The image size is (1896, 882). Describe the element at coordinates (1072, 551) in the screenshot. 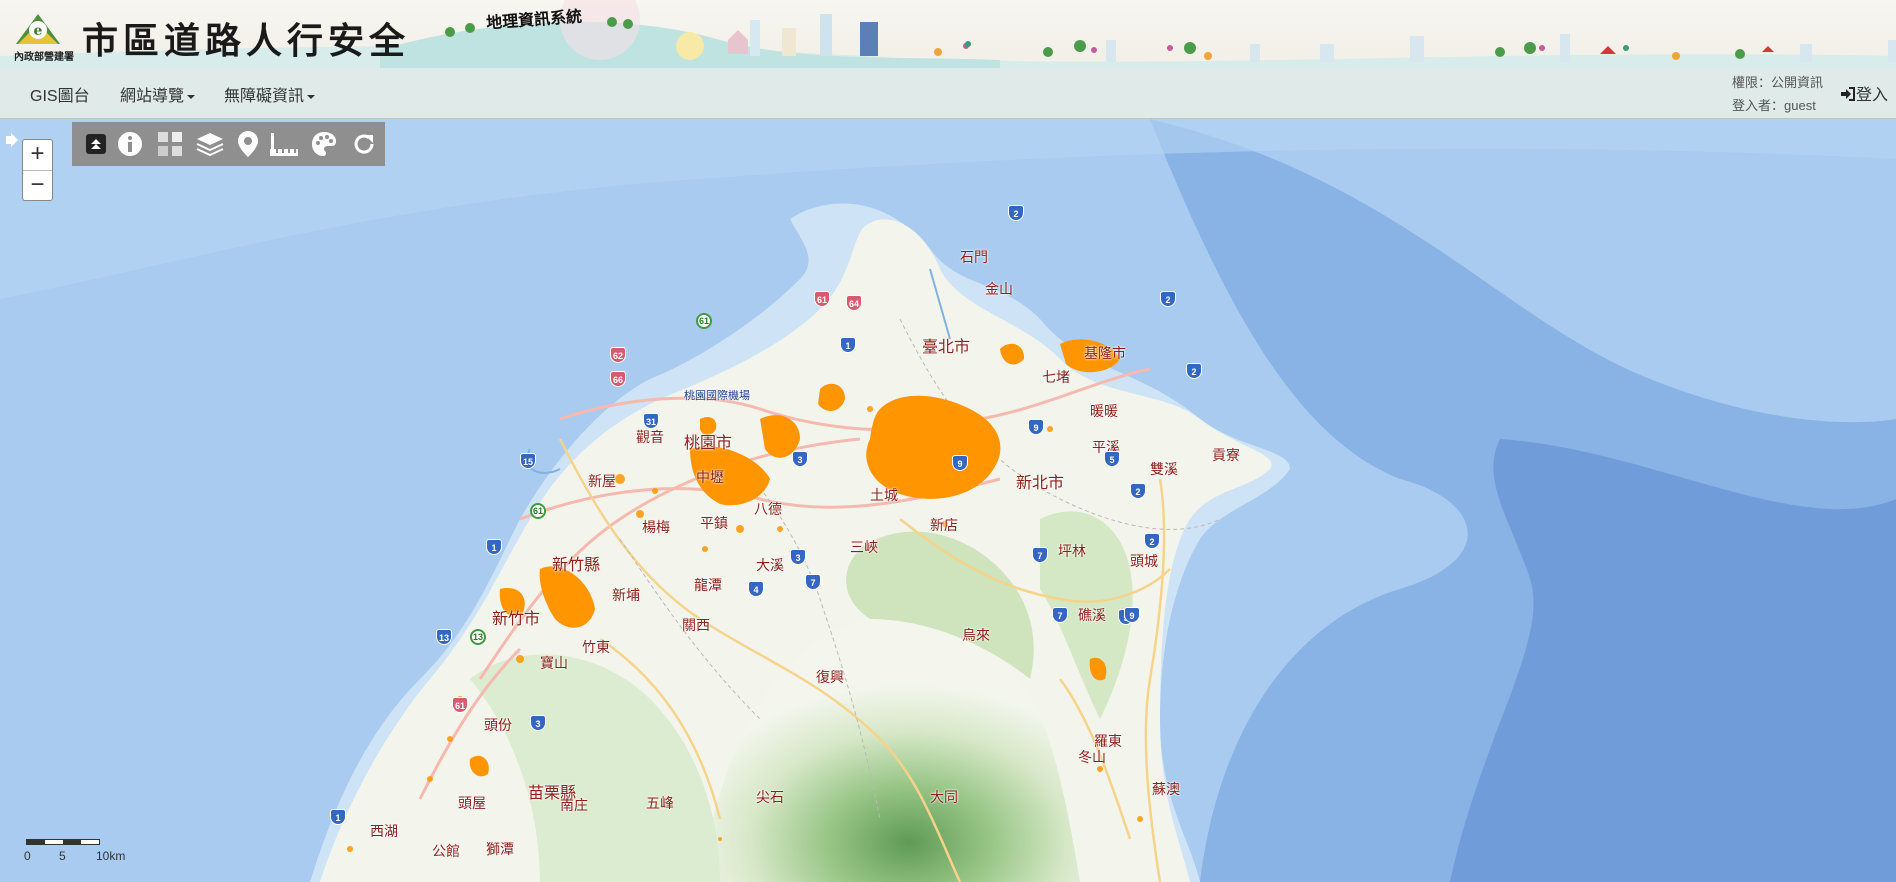

I see `place-label: 坪林` at that location.